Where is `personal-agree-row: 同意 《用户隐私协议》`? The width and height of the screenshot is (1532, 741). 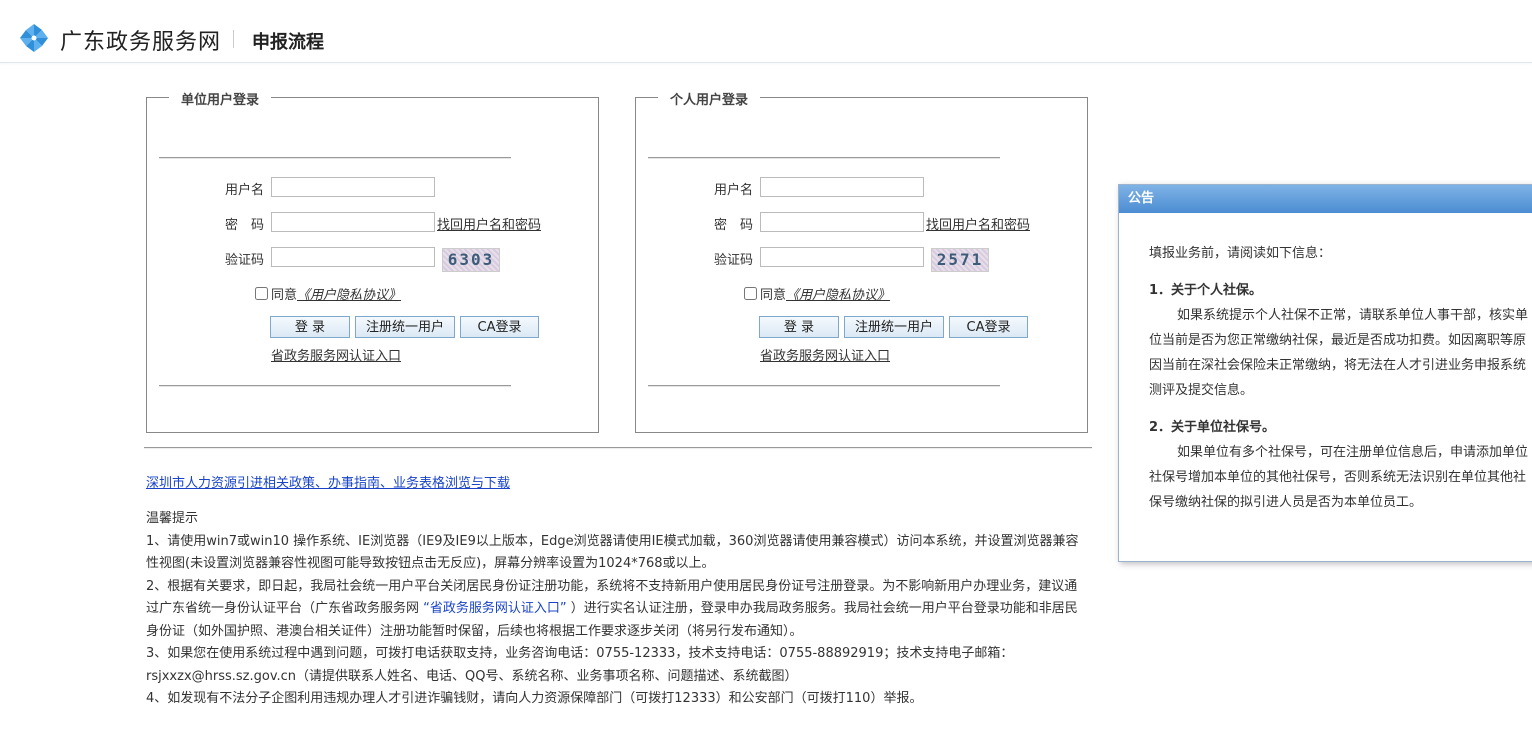 personal-agree-row: 同意 《用户隐私协议》 is located at coordinates (817, 293).